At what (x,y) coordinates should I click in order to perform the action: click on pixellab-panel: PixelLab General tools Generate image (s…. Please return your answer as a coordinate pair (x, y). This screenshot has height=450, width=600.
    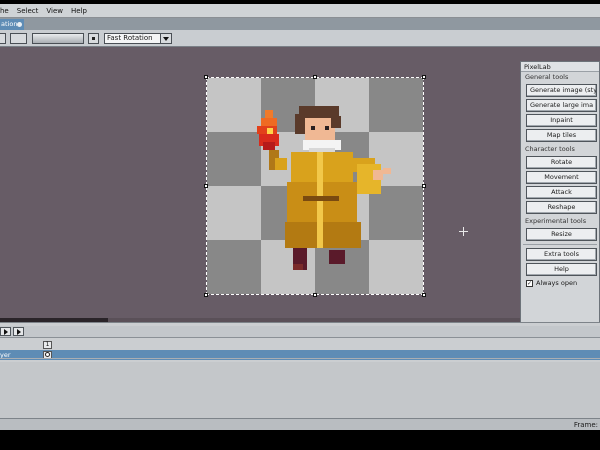
    Looking at the image, I should click on (560, 192).